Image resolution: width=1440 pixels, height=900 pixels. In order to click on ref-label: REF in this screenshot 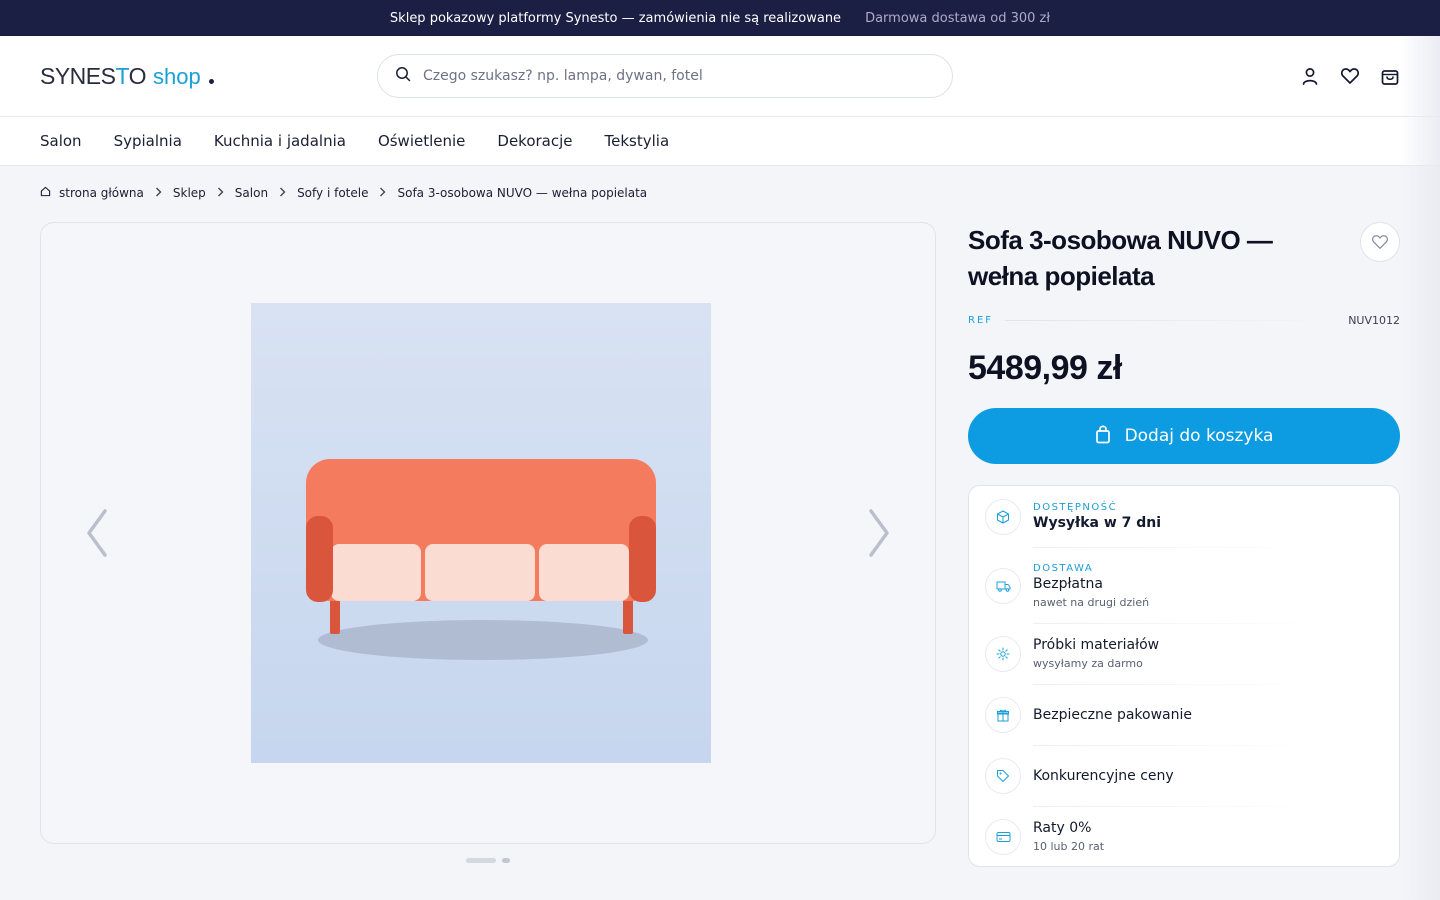, I will do `click(981, 320)`.